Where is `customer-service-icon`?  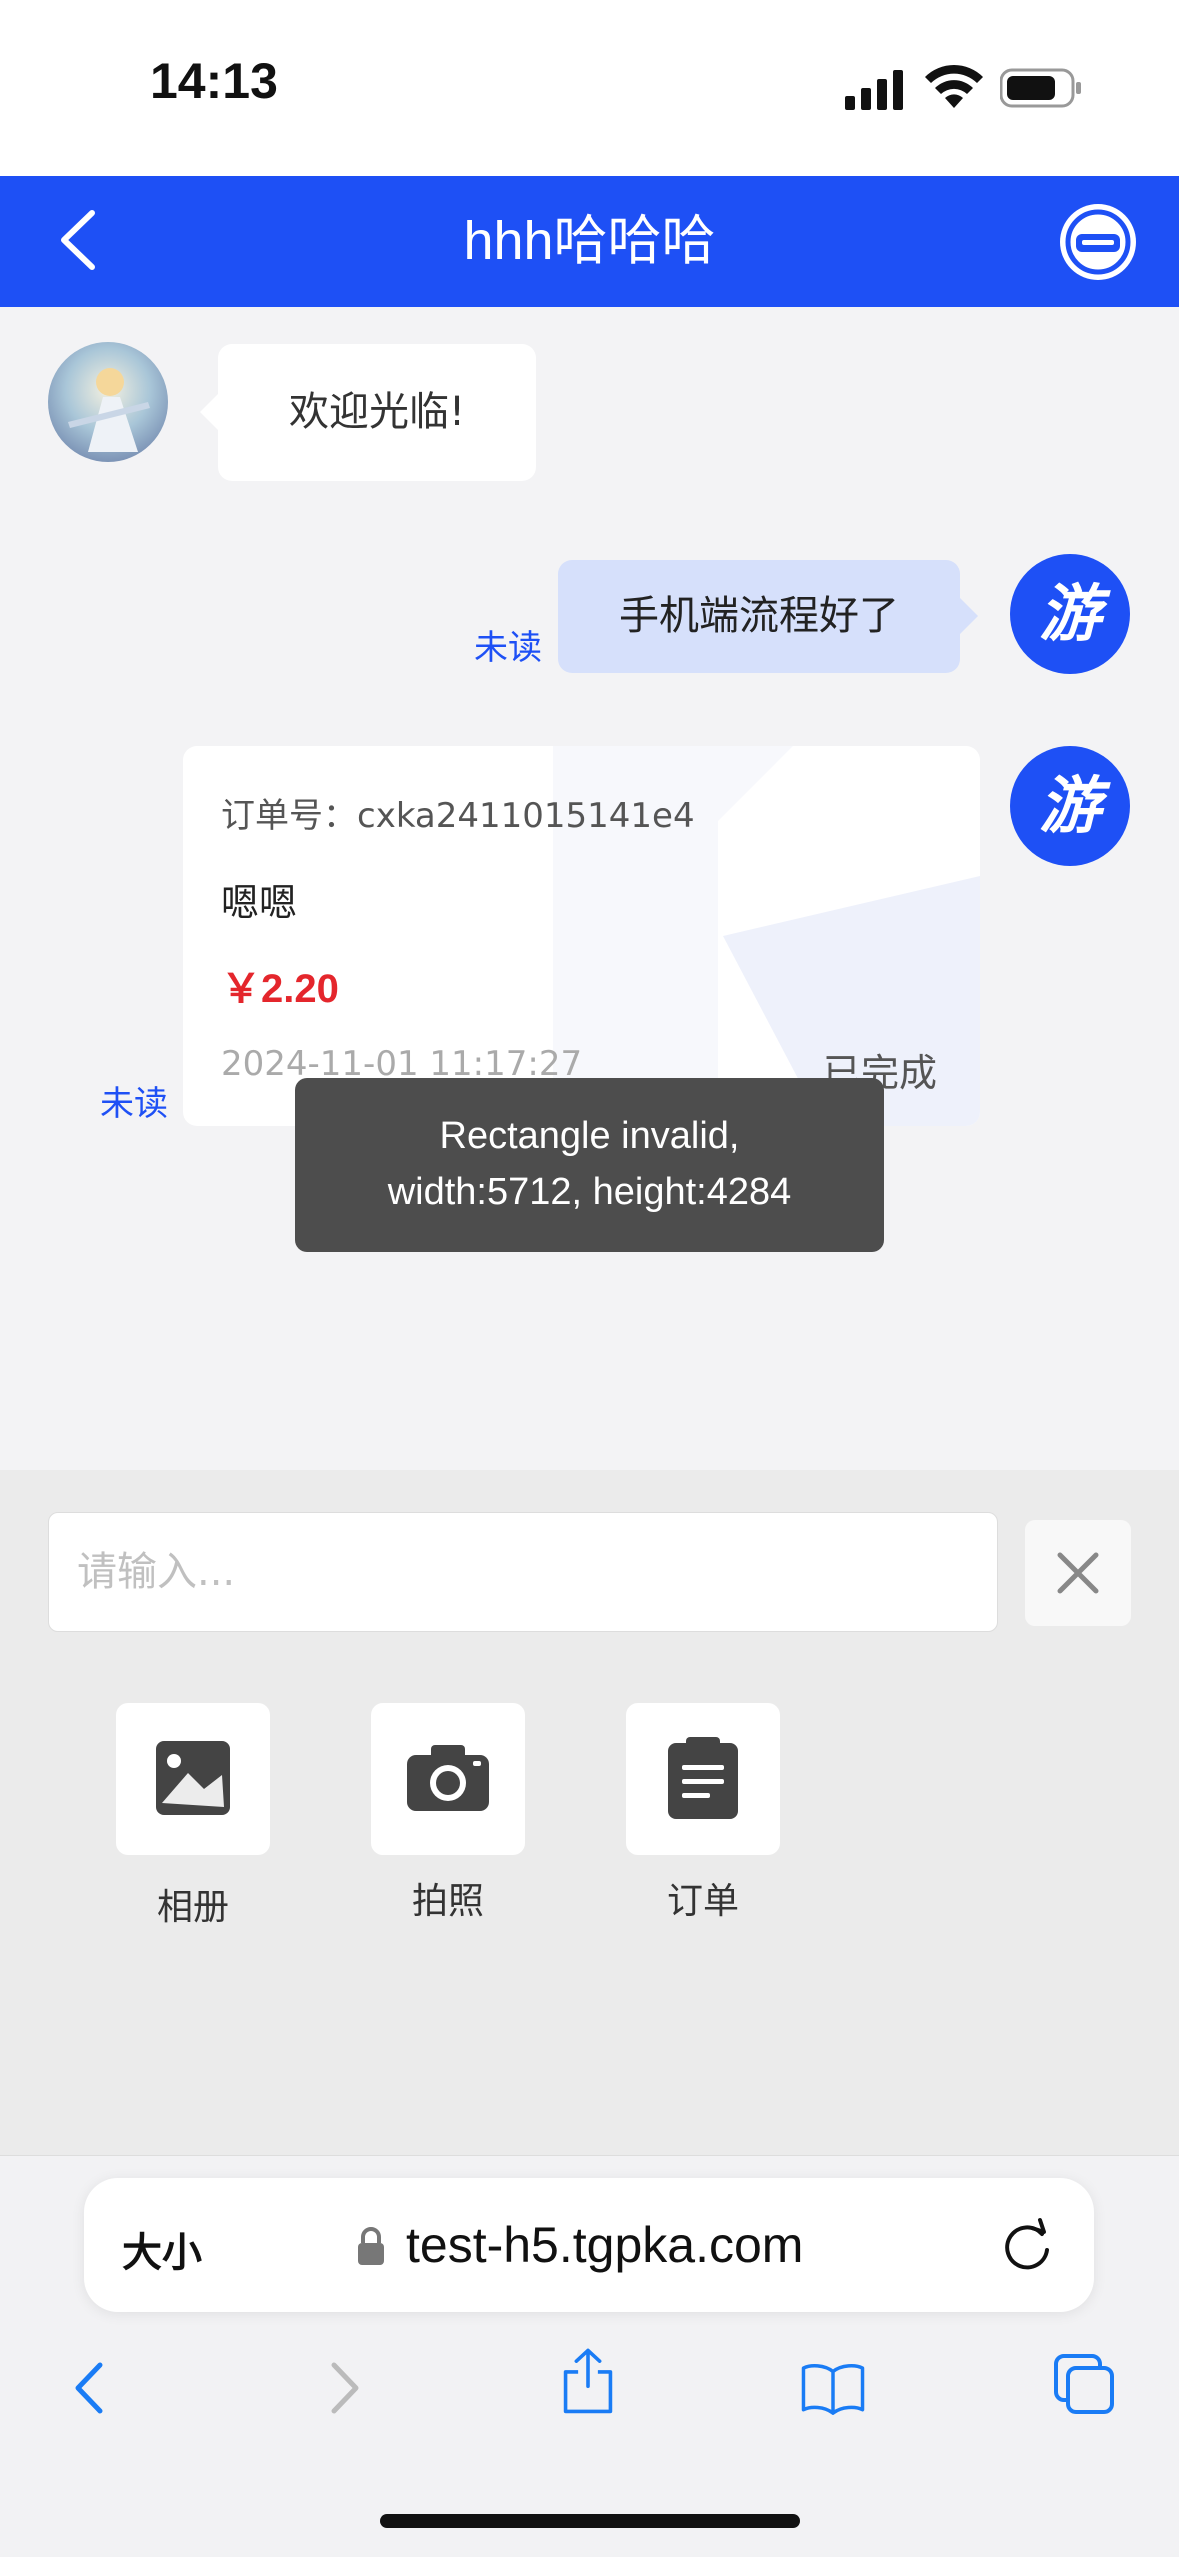
customer-service-icon is located at coordinates (1098, 242).